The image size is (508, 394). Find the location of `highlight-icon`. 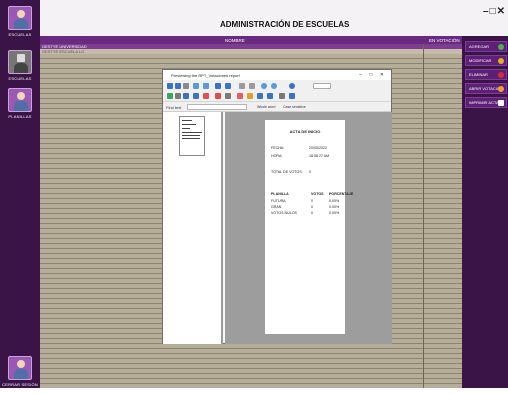

highlight-icon is located at coordinates (250, 96).